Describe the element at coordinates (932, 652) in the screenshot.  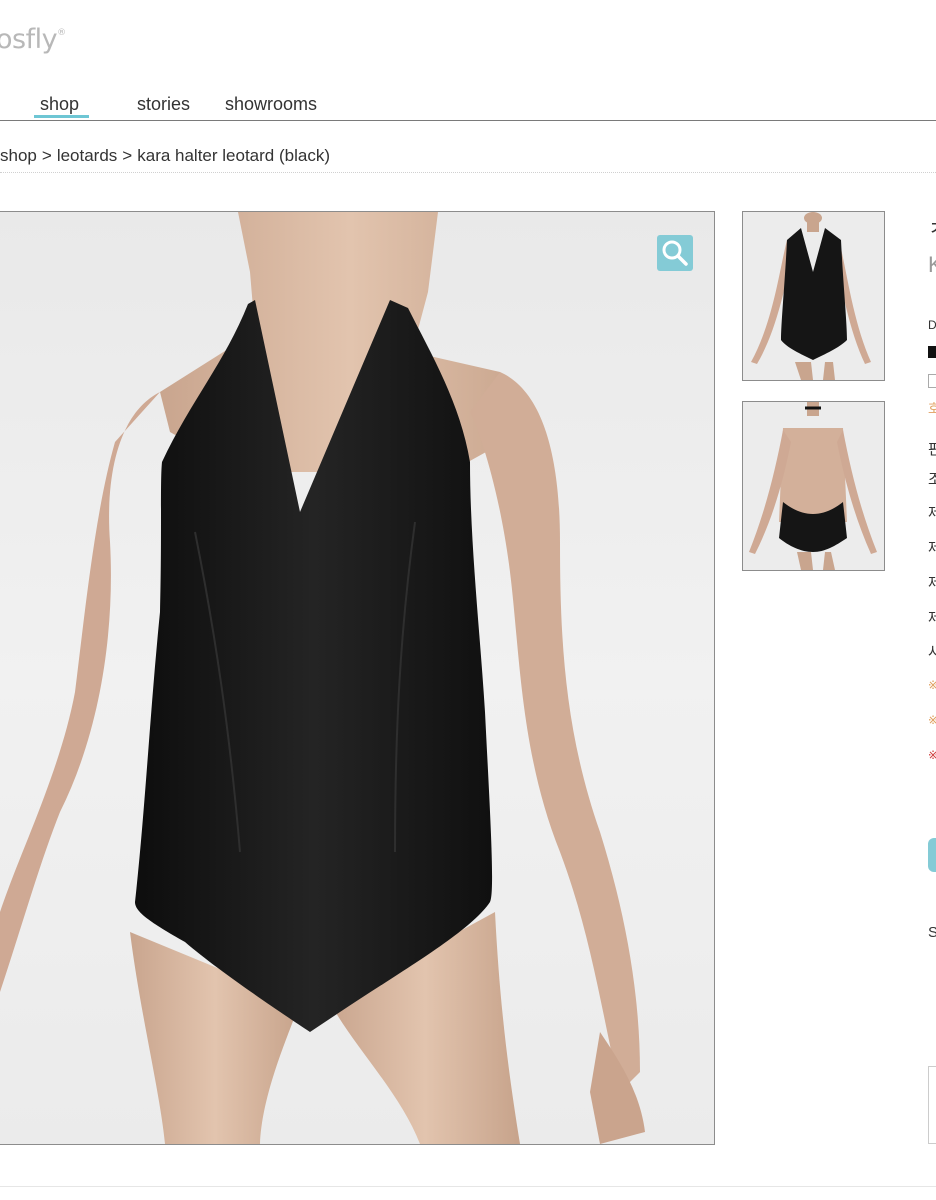
I see `spec-row-7: 사` at that location.